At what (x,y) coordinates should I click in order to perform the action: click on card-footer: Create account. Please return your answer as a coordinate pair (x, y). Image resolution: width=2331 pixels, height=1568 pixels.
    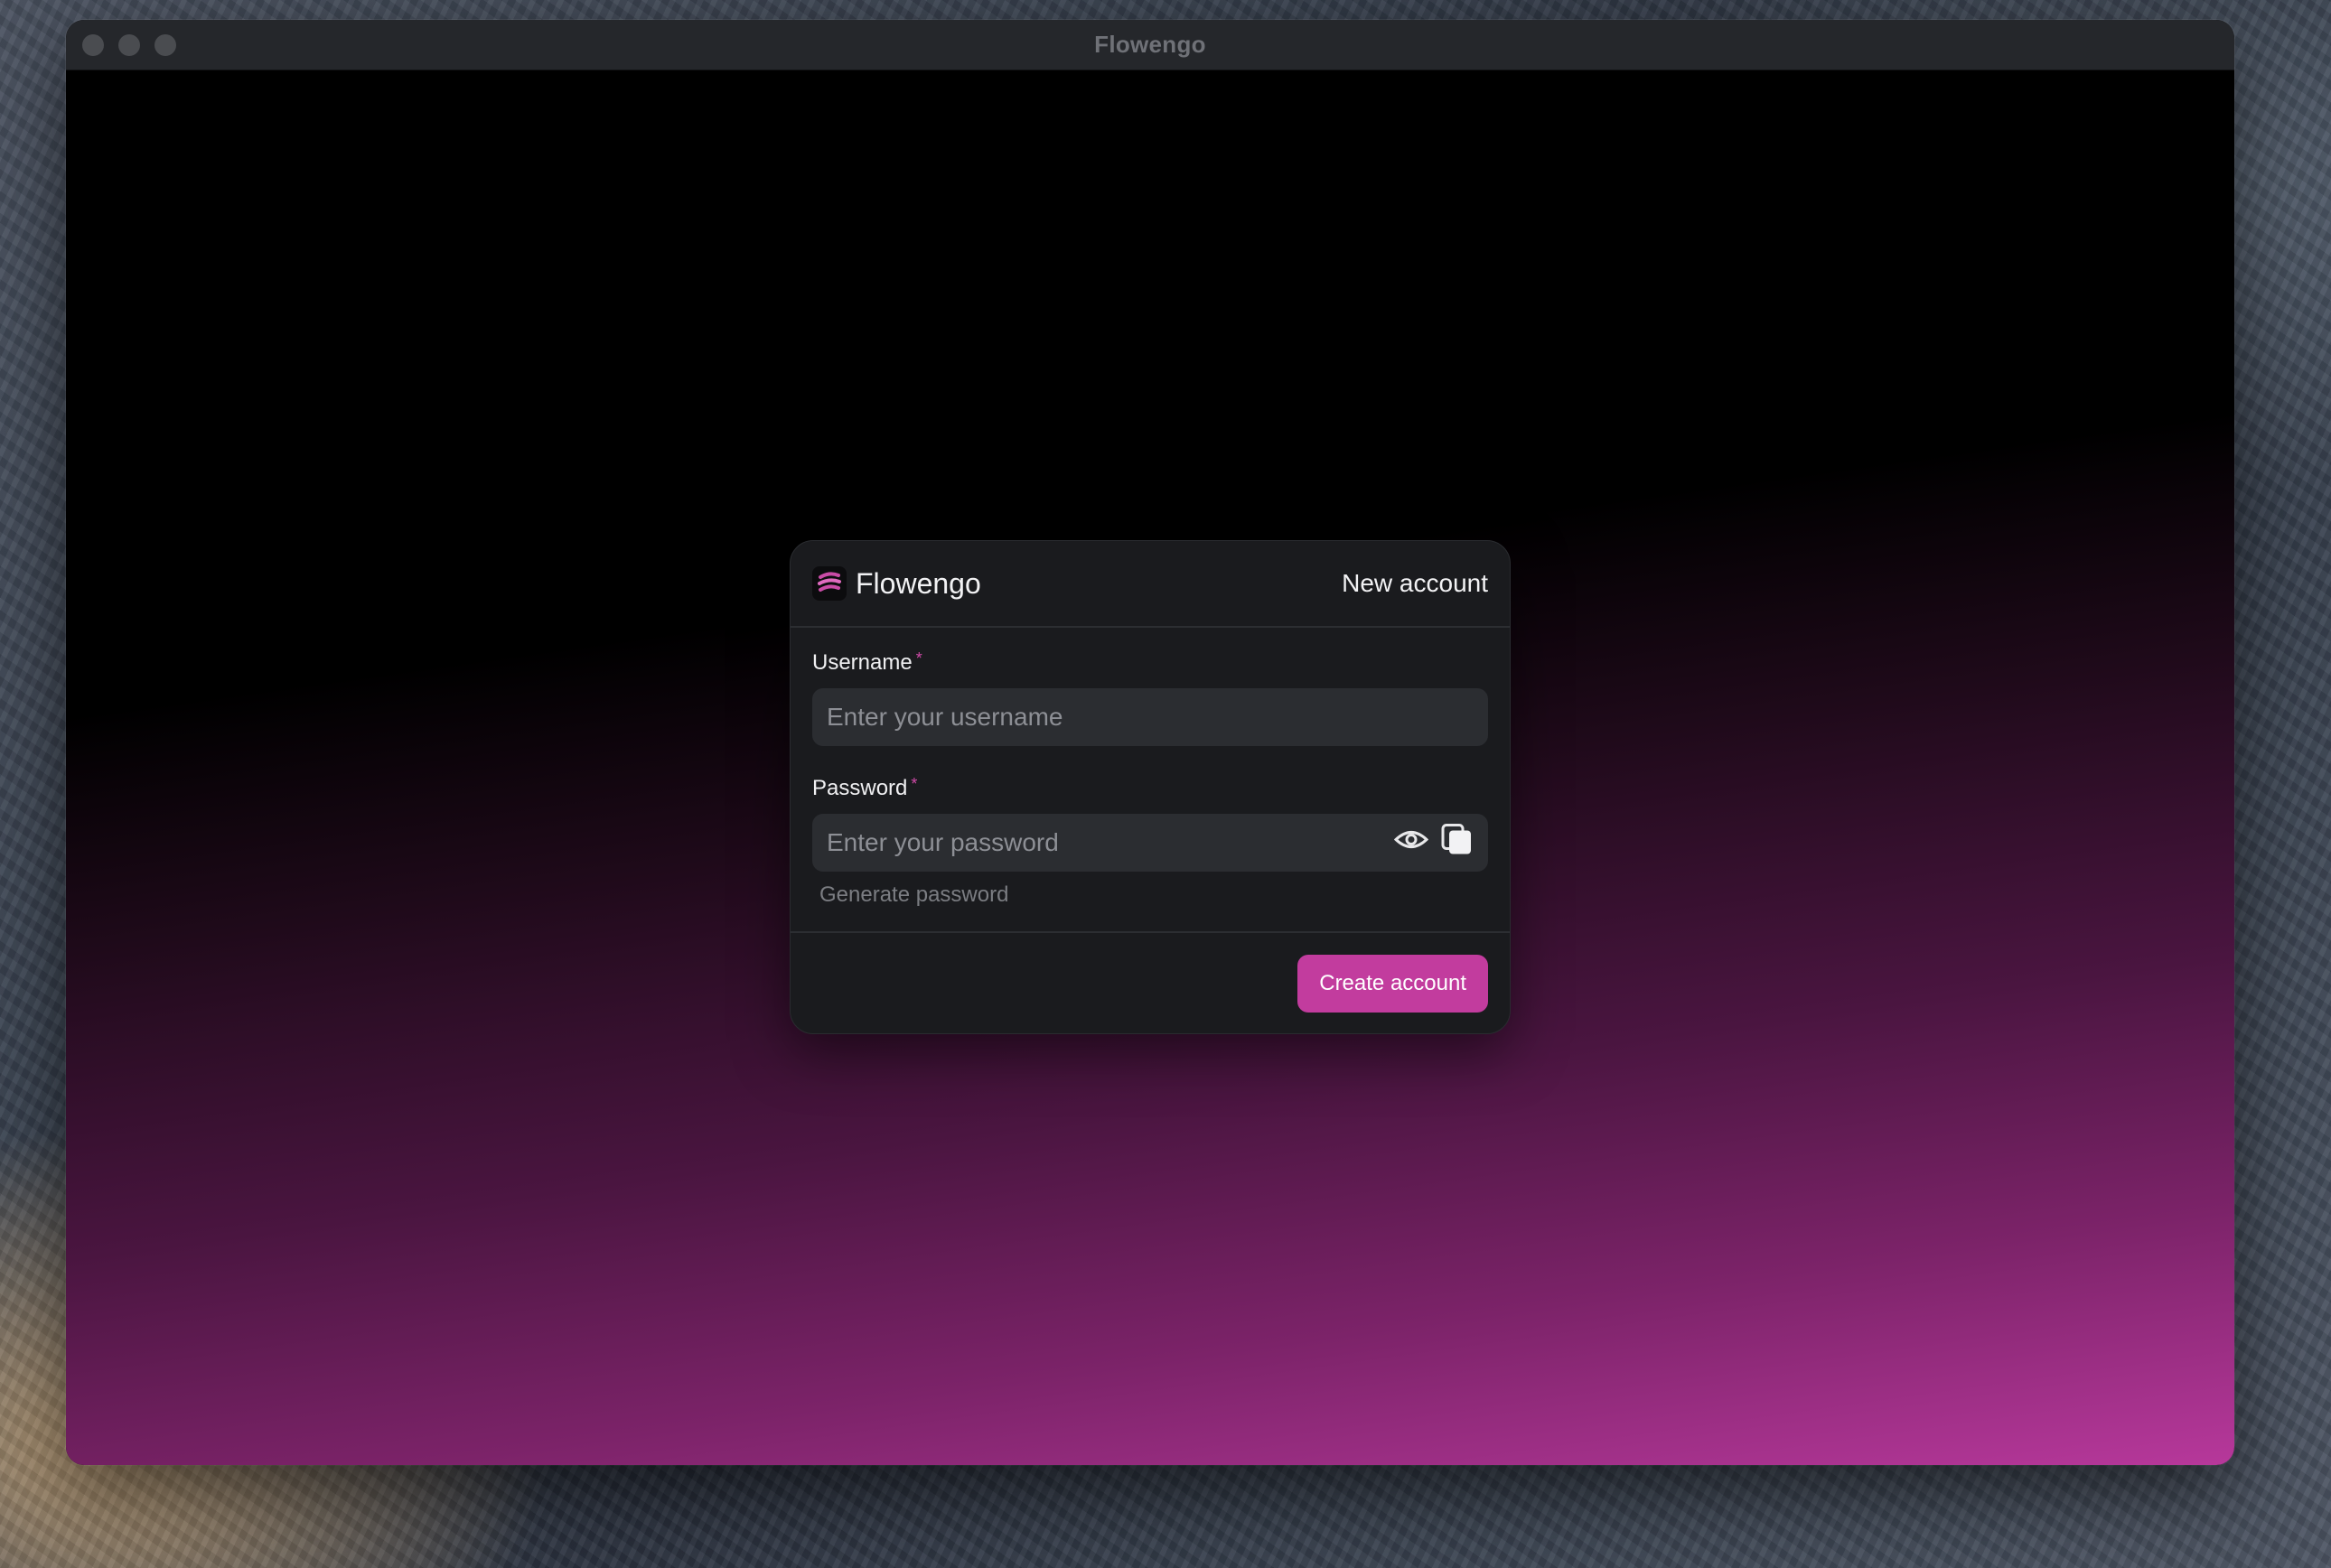
    Looking at the image, I should click on (1150, 982).